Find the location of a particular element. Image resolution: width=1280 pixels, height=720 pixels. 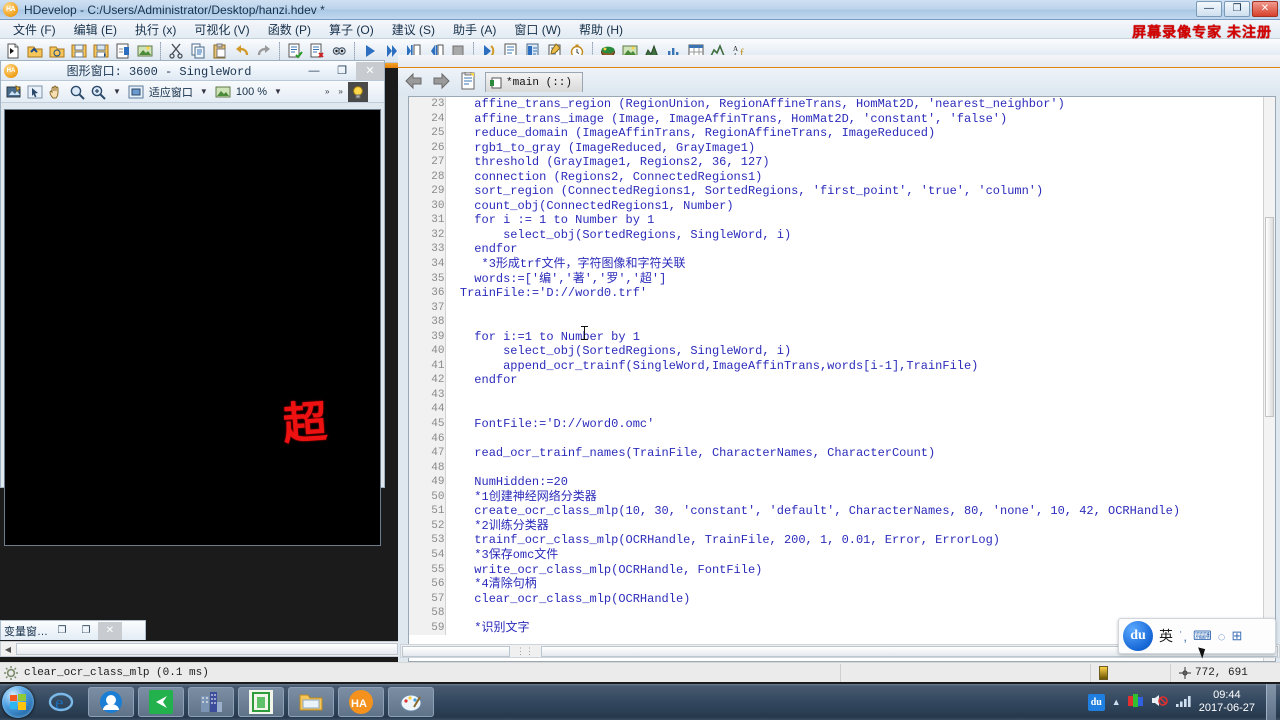

table-row: 42 endfor is located at coordinates (842, 380).